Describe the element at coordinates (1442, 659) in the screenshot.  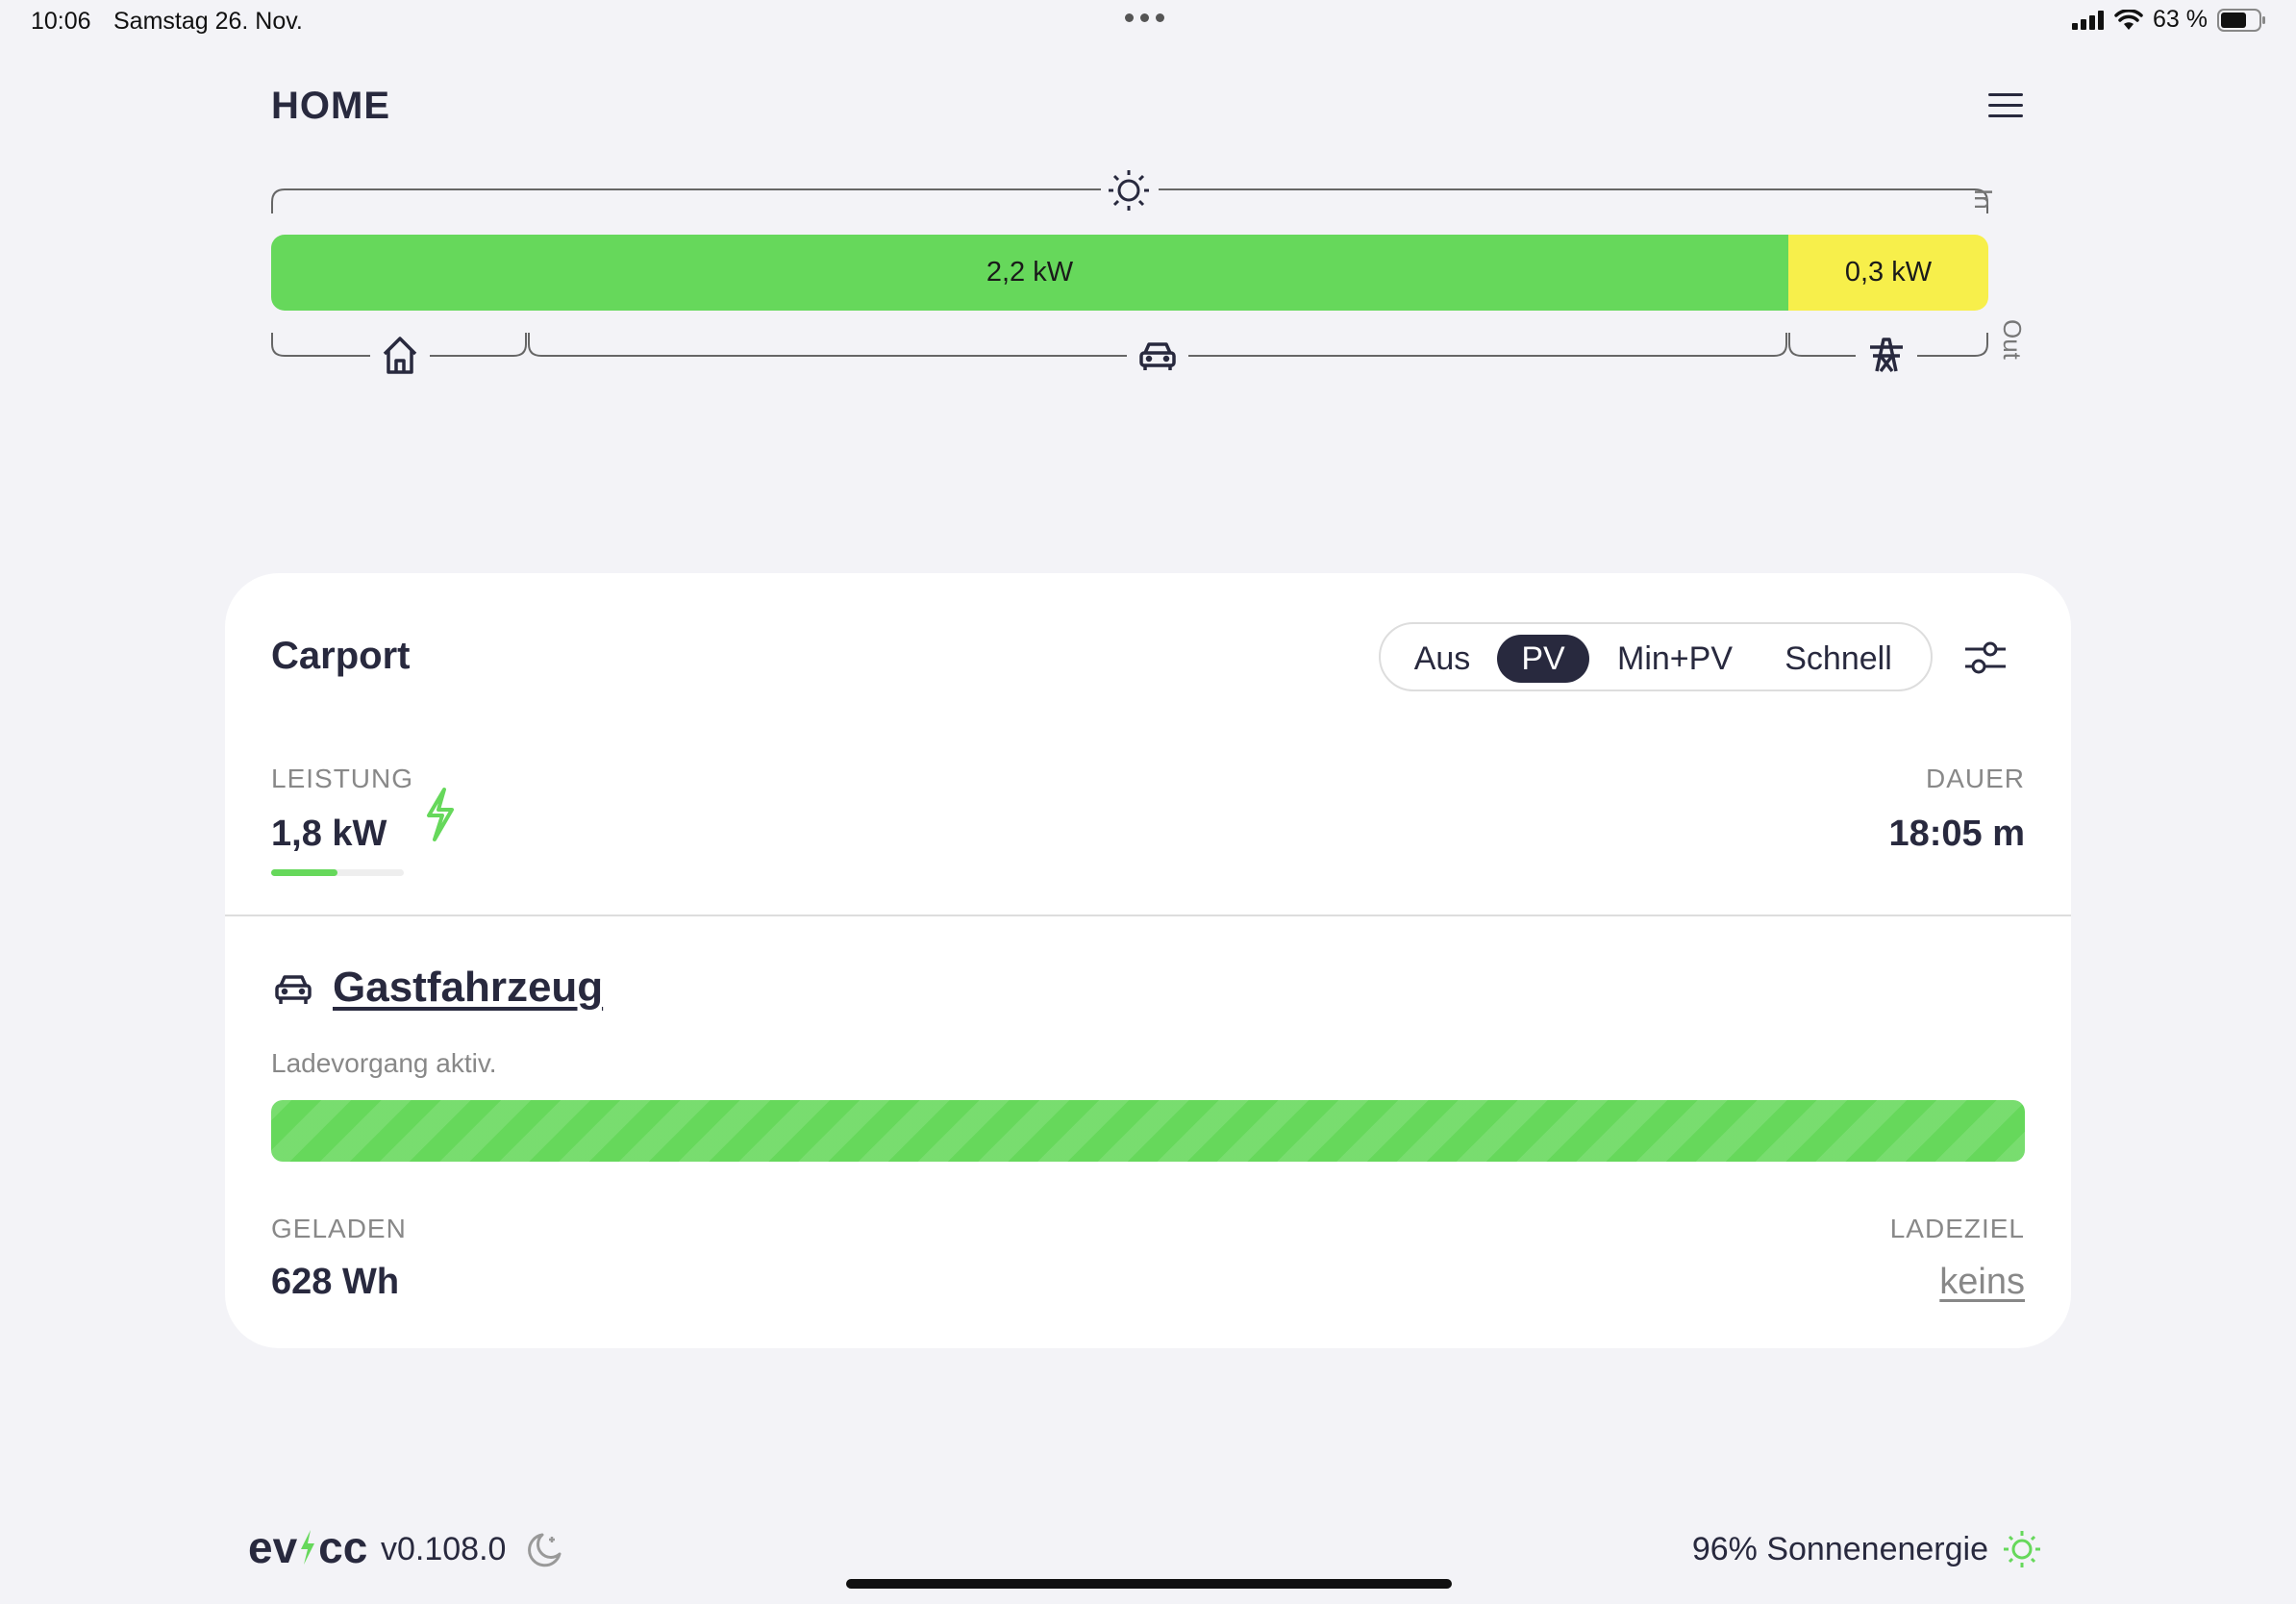
I see `mode-button-aus: Aus` at that location.